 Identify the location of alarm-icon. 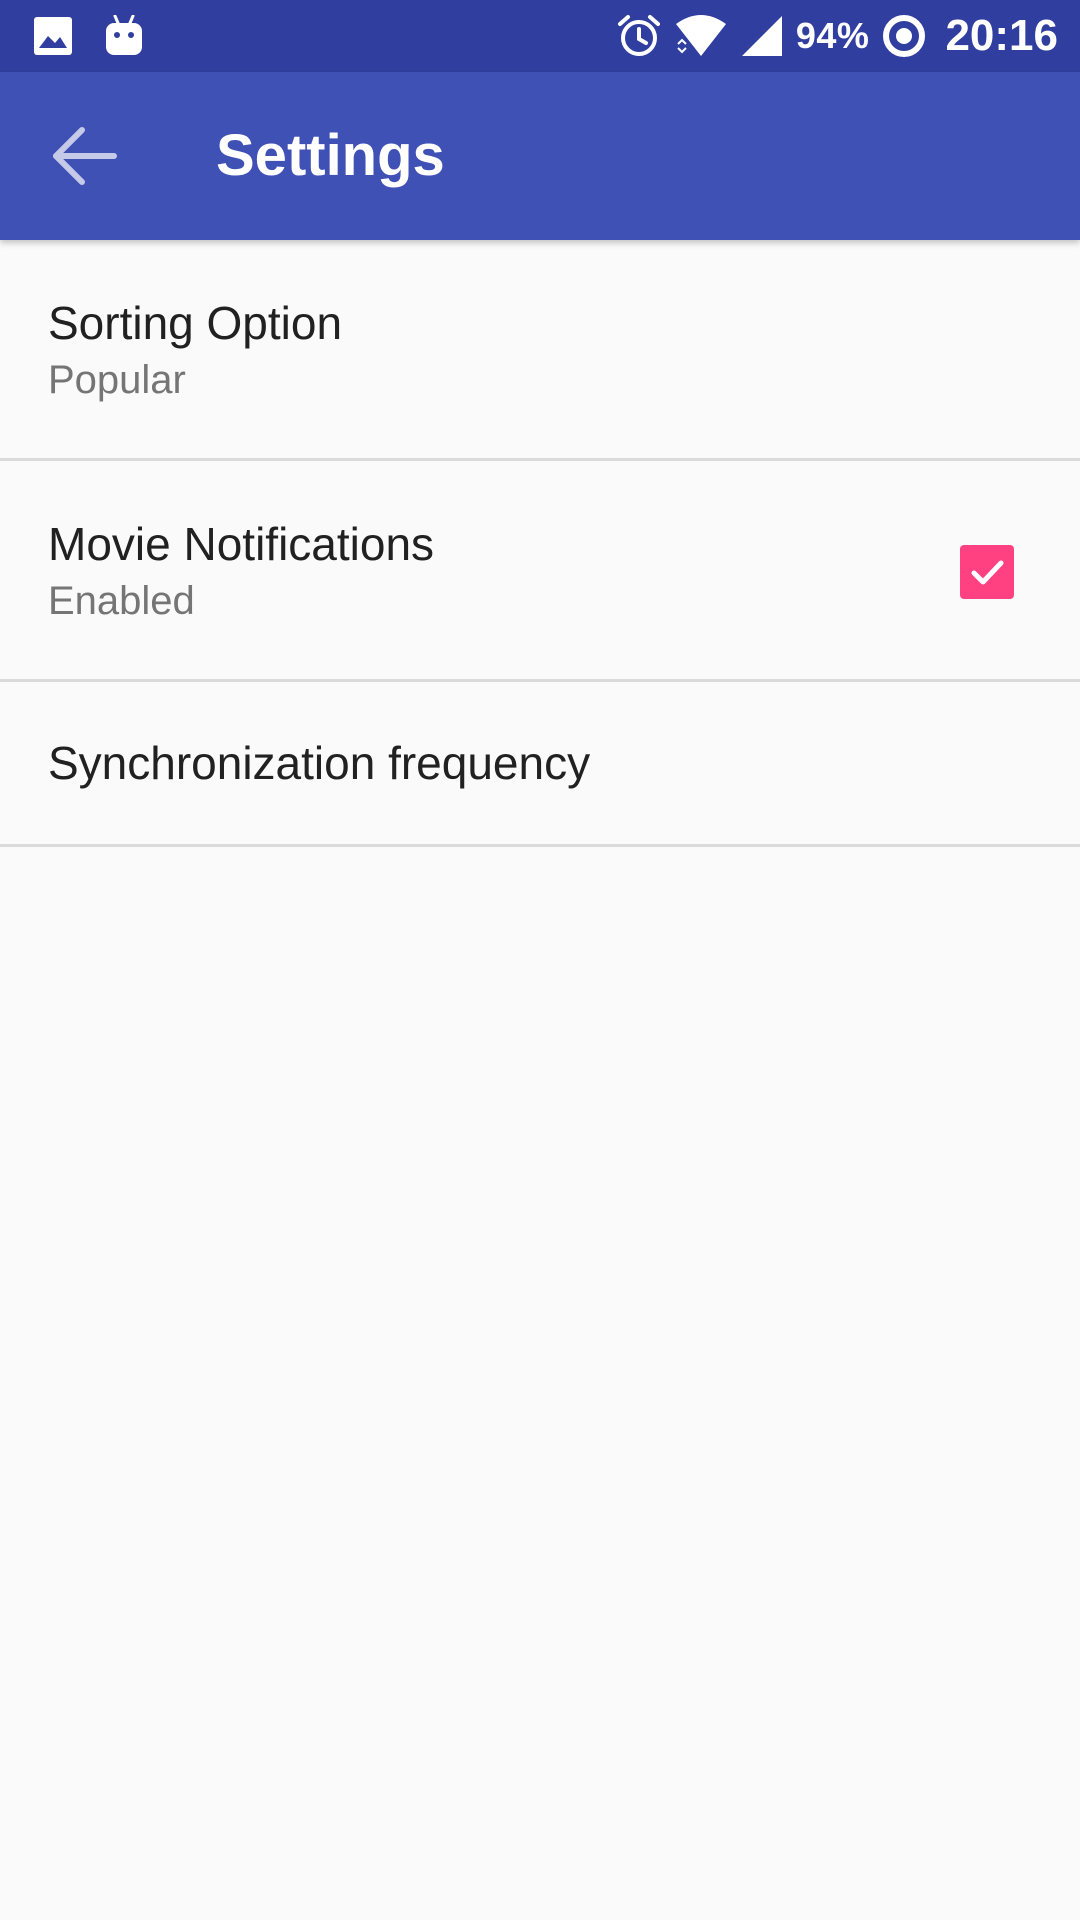
(639, 36).